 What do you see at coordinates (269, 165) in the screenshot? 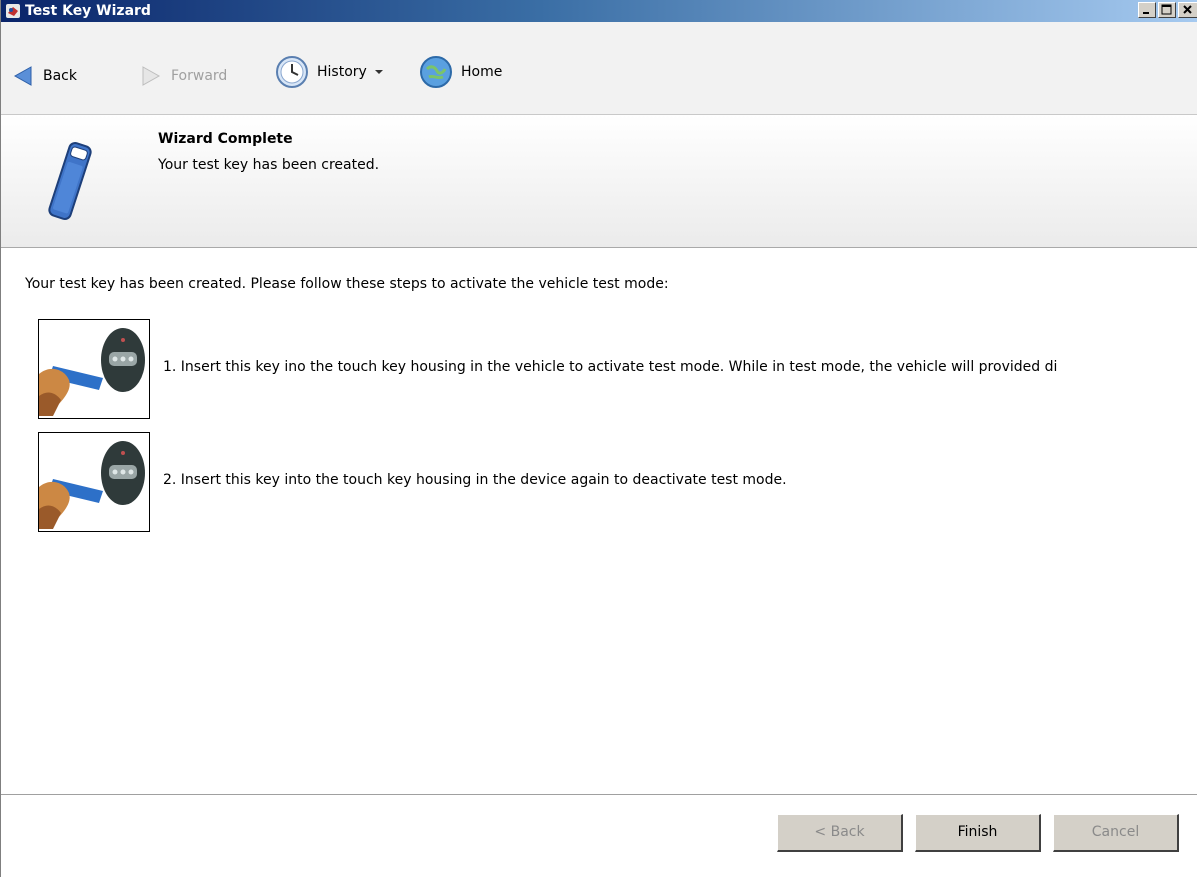
I see `header-subtitle: Your test key has been created.` at bounding box center [269, 165].